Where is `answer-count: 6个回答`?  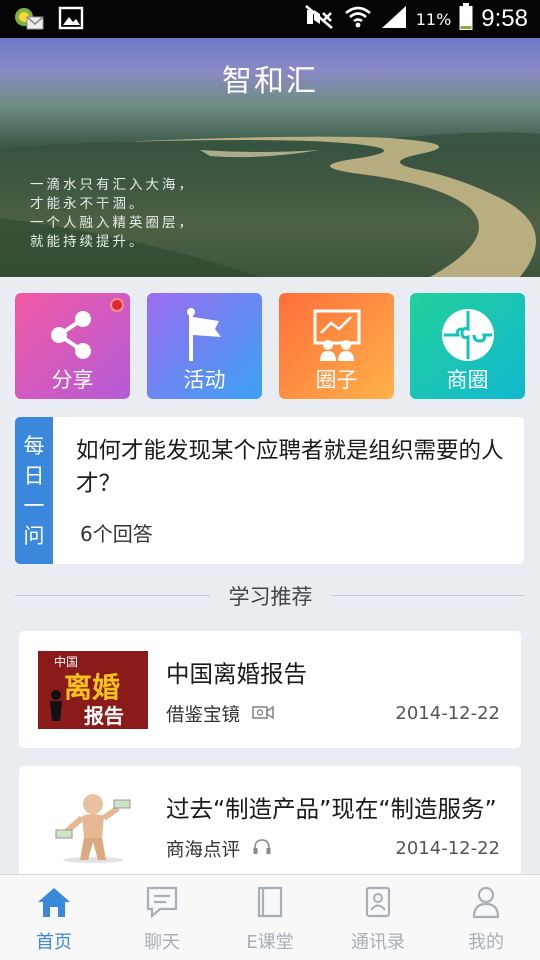
answer-count: 6个回答 is located at coordinates (116, 532).